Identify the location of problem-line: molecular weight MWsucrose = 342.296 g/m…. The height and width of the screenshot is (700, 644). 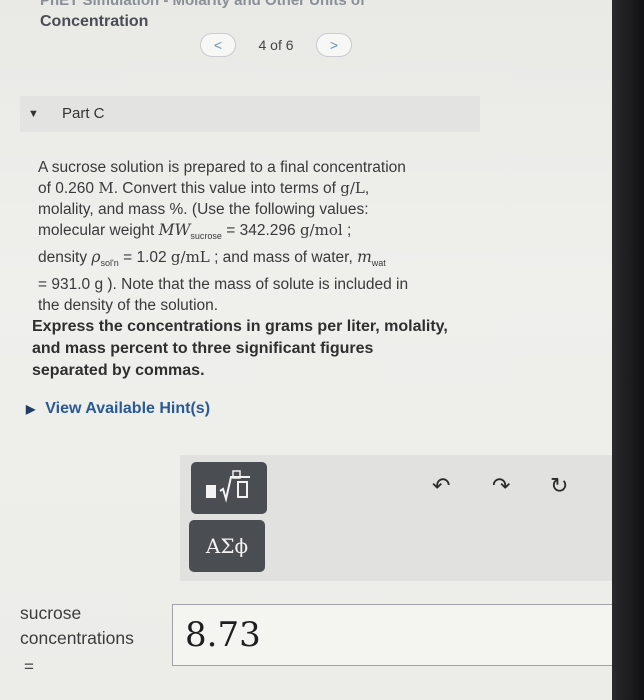
(195, 231).